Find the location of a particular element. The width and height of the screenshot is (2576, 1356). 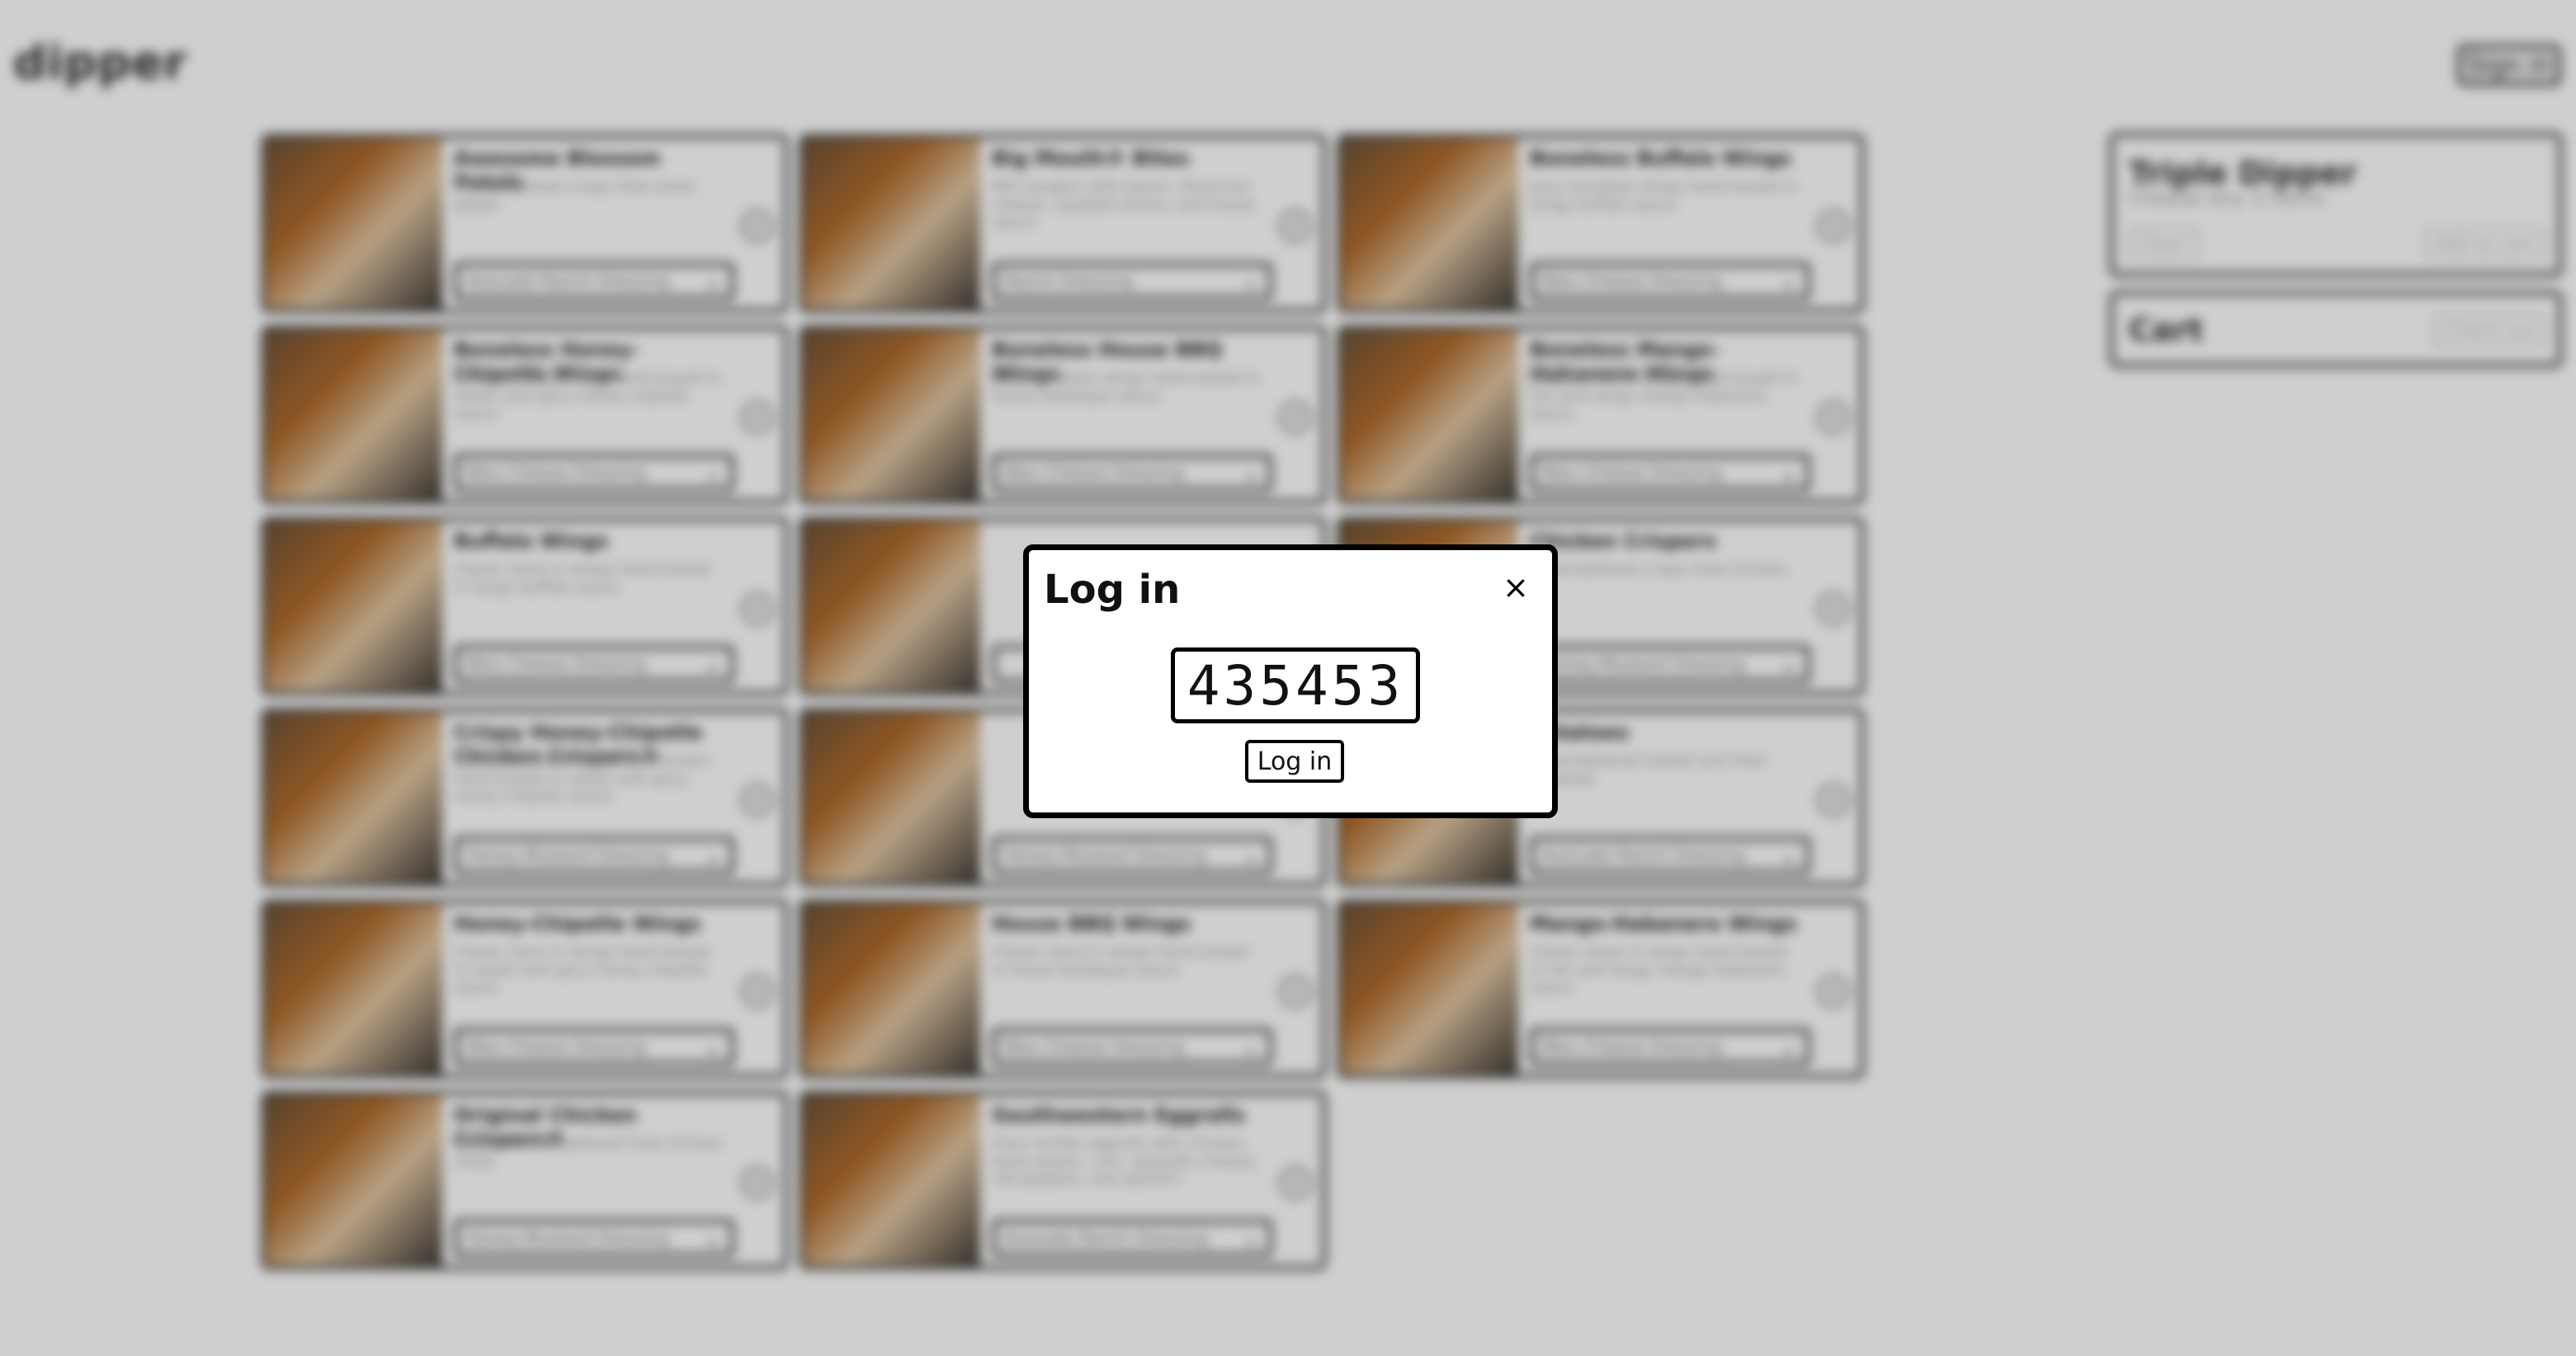

login-button: Log in is located at coordinates (1294, 761).